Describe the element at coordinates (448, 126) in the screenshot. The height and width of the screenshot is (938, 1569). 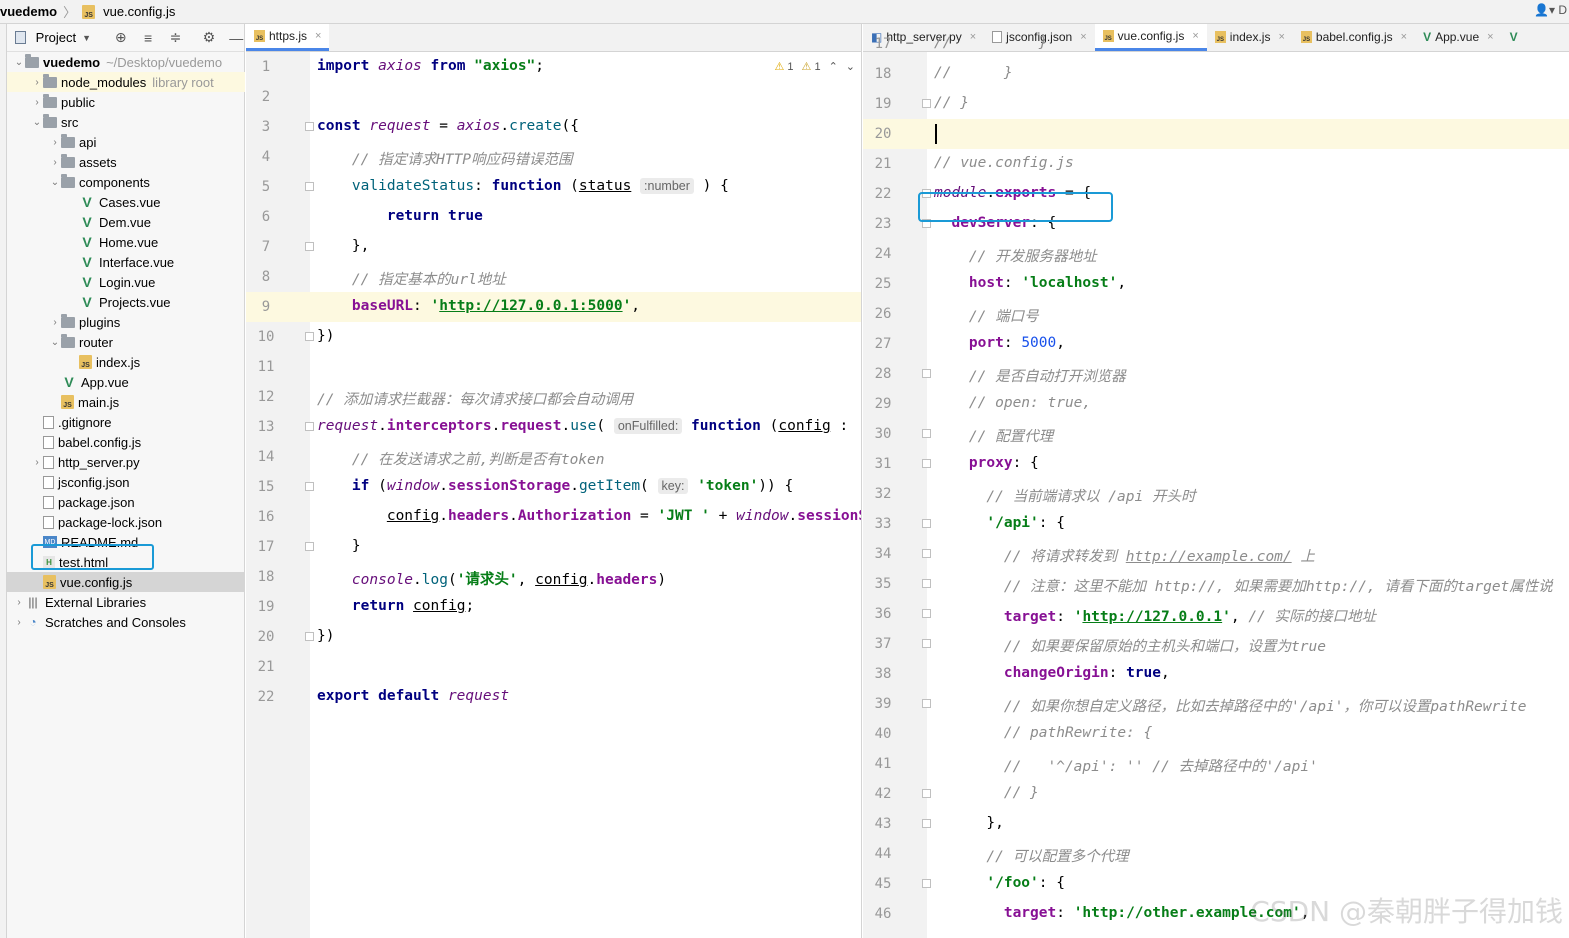
I see `code-line: const request = axios.create({` at that location.